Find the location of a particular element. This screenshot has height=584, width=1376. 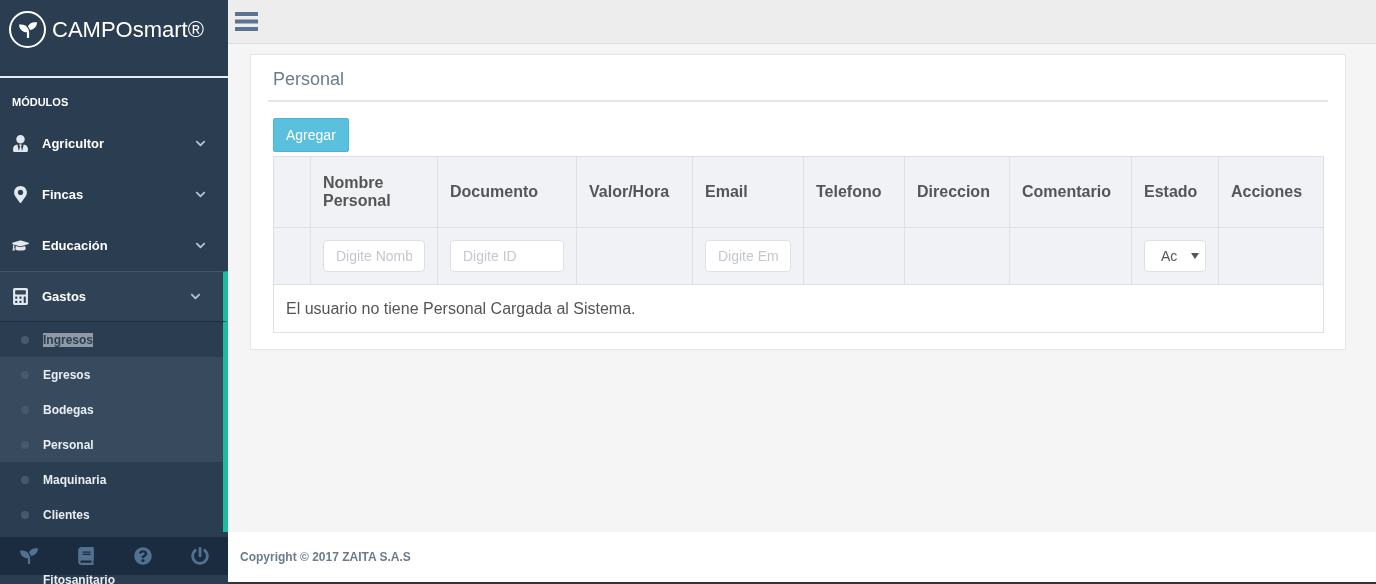

filter-input: Digite Nomb is located at coordinates (374, 256).